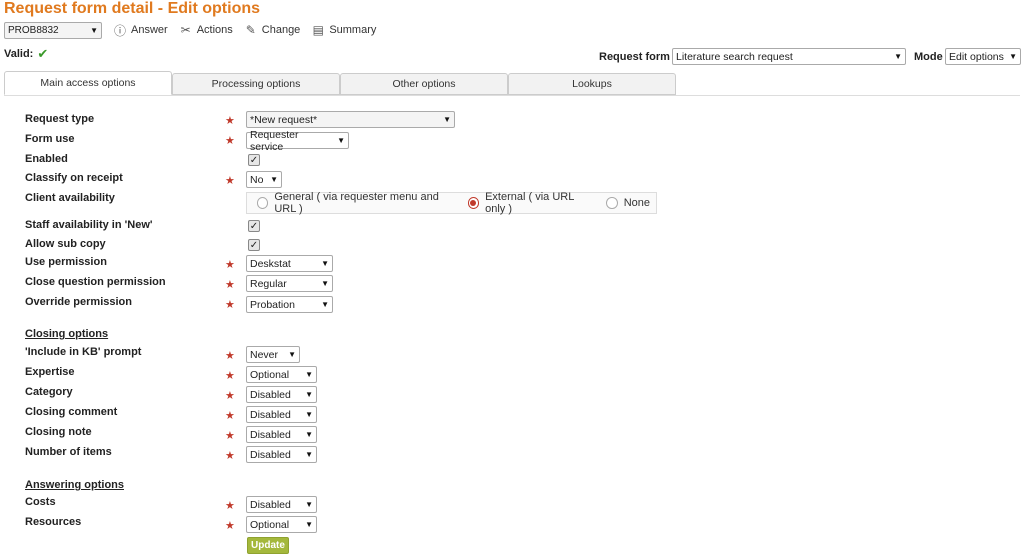 This screenshot has width=1024, height=558. I want to click on override-permission-select: Probation ▼, so click(289, 304).